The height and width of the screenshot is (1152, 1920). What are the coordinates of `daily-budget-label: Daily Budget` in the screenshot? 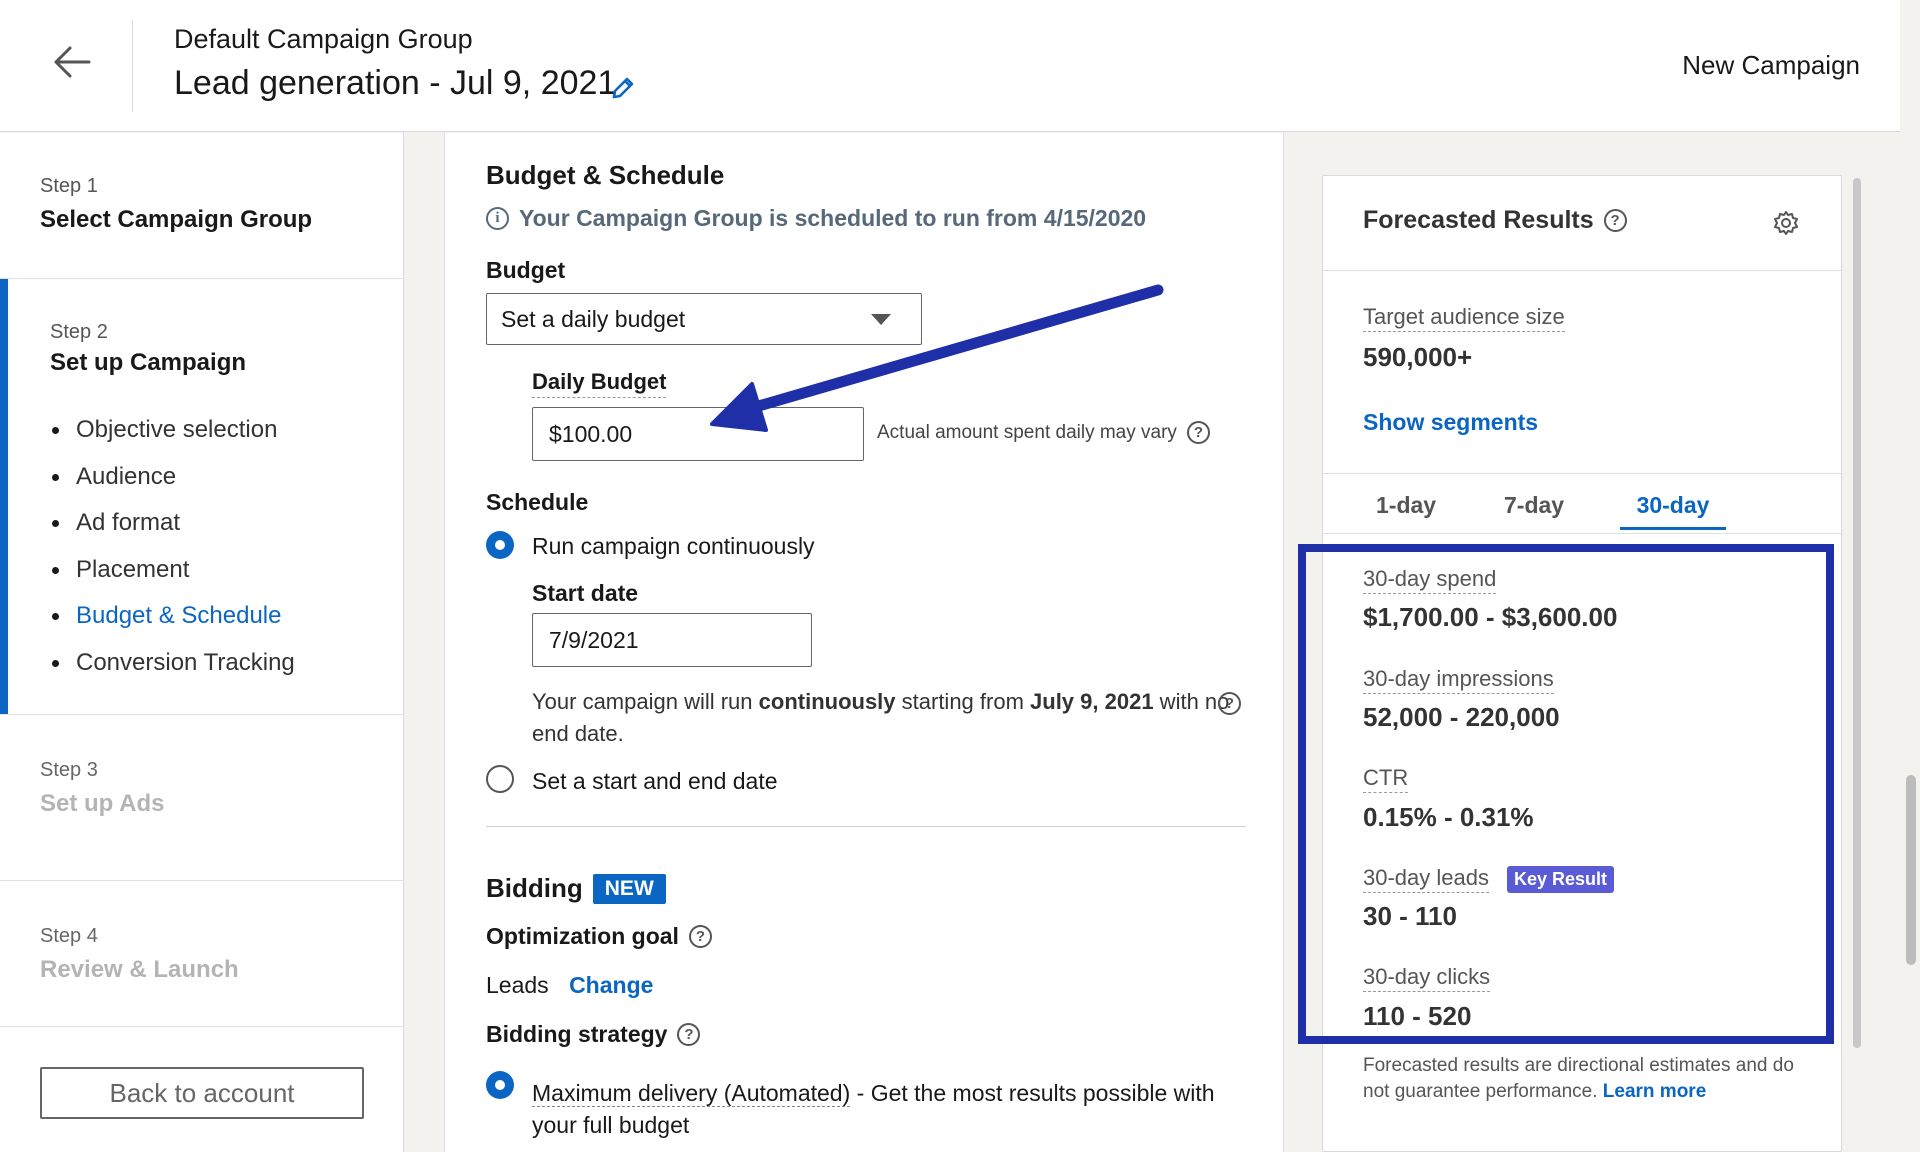 It's located at (599, 383).